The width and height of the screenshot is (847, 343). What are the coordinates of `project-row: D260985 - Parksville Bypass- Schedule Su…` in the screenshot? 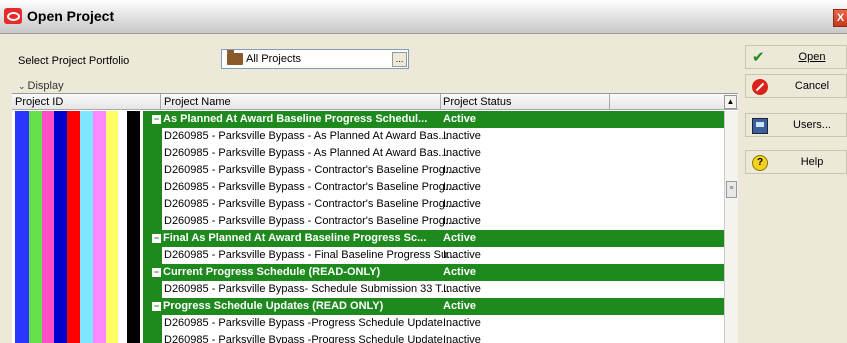 It's located at (439, 289).